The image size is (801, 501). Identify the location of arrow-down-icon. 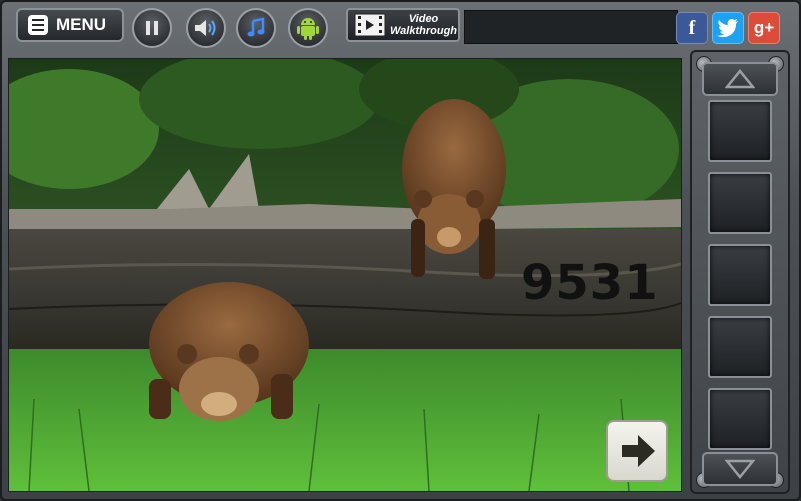
(740, 469).